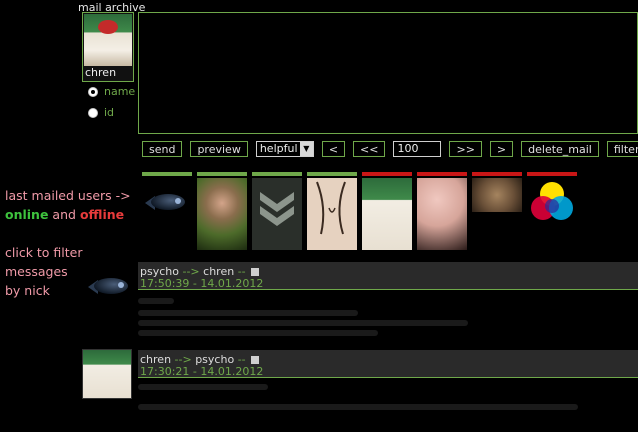 The width and height of the screenshot is (638, 432). I want to click on filter-hint-1: click to filter, so click(44, 252).